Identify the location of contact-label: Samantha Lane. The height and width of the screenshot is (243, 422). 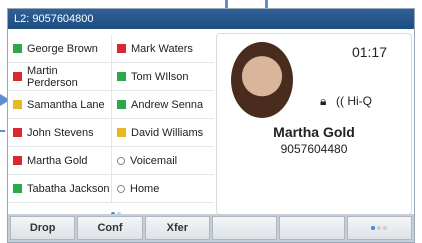
(66, 104).